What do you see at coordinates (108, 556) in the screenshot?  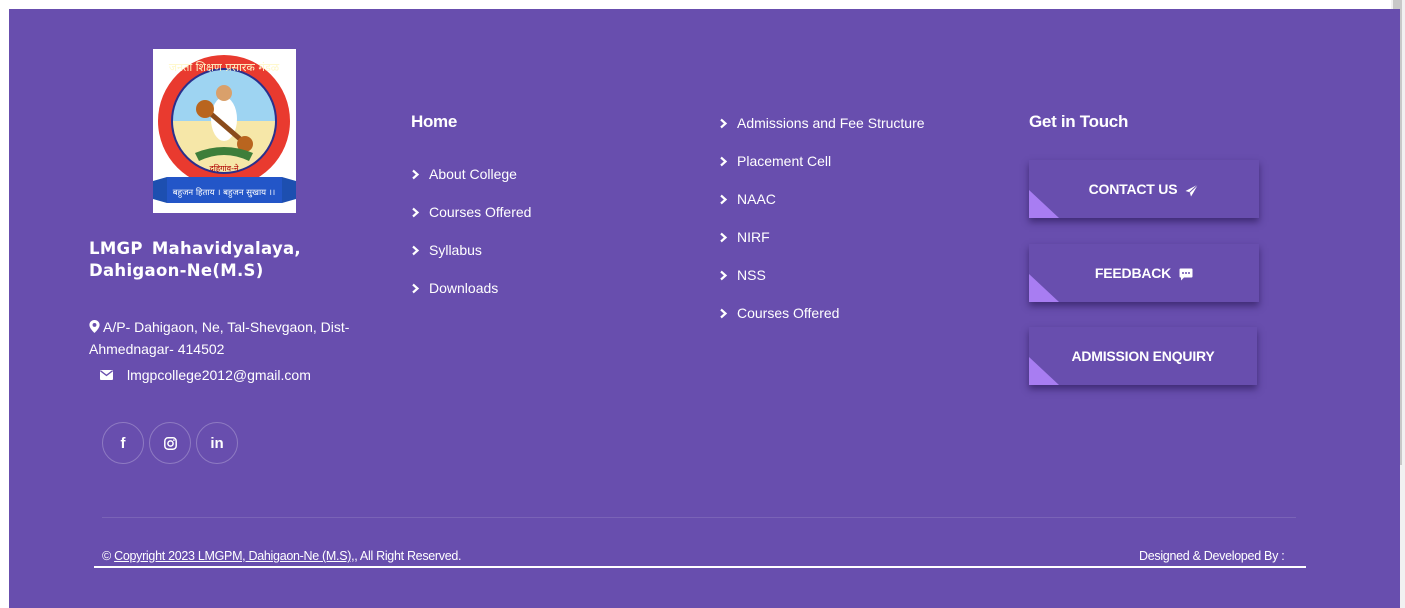 I see `copyright-symbol: ©` at bounding box center [108, 556].